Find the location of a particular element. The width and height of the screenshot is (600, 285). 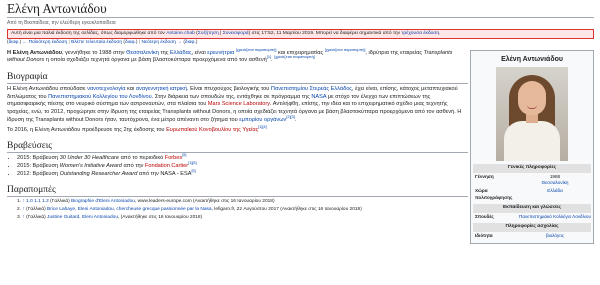

diff-link-3: διαφ. is located at coordinates (190, 42).